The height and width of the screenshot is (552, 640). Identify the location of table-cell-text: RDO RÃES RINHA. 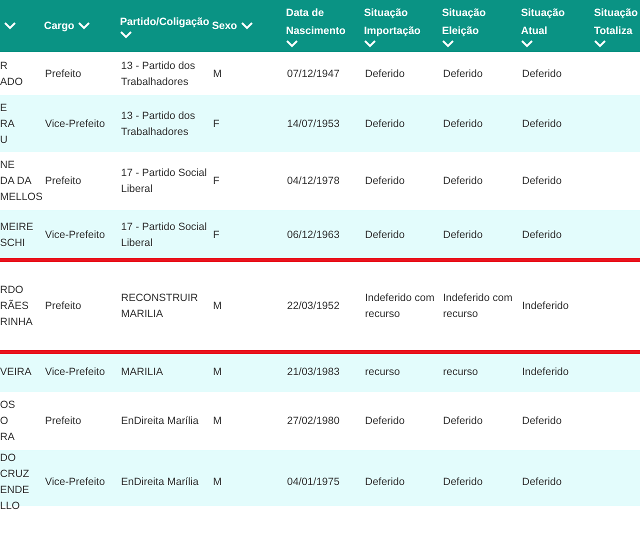
(17, 306).